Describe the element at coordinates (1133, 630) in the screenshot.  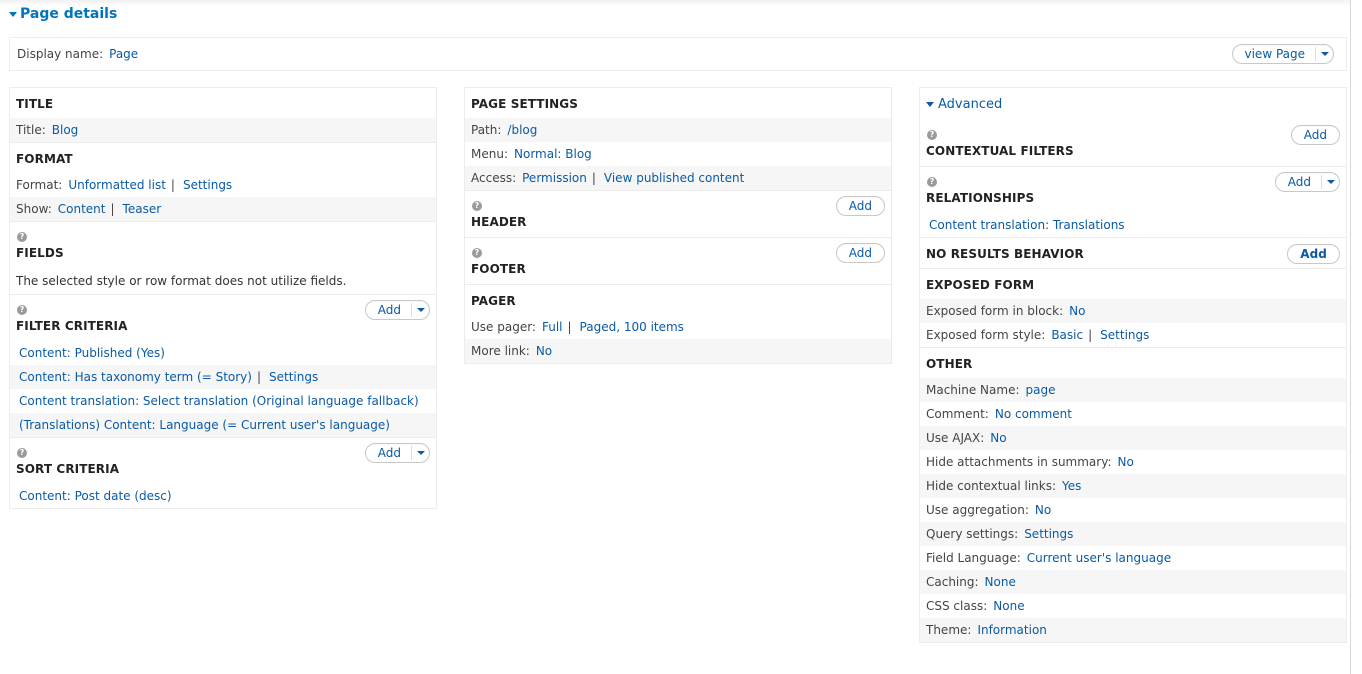
I see `other-row: Theme: Information` at that location.